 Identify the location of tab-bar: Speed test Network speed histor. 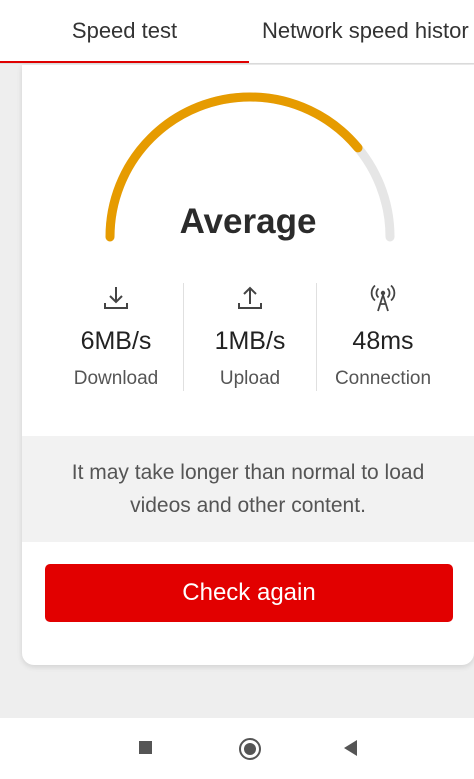
(237, 32).